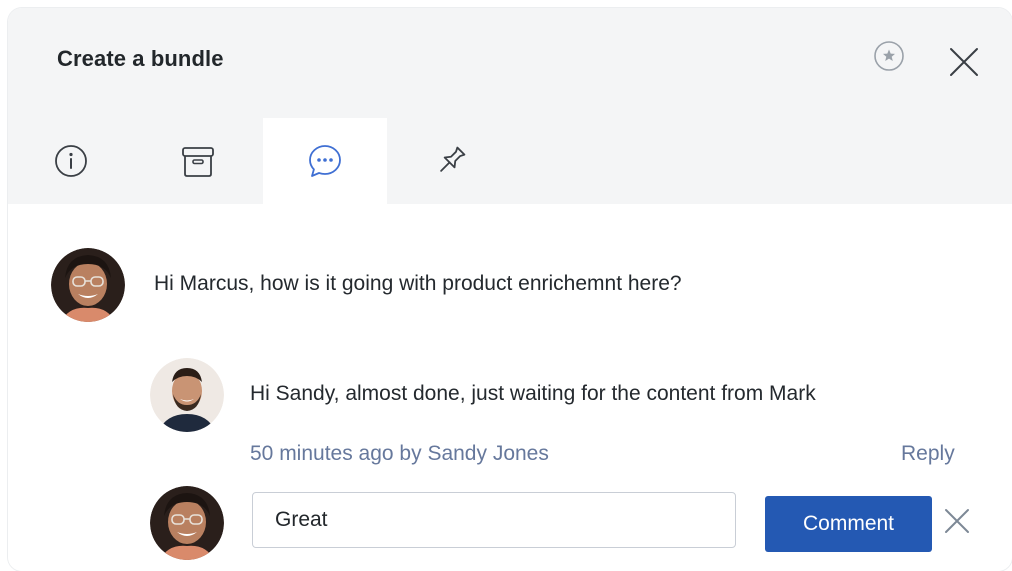  I want to click on reply-link: Reply, so click(928, 454).